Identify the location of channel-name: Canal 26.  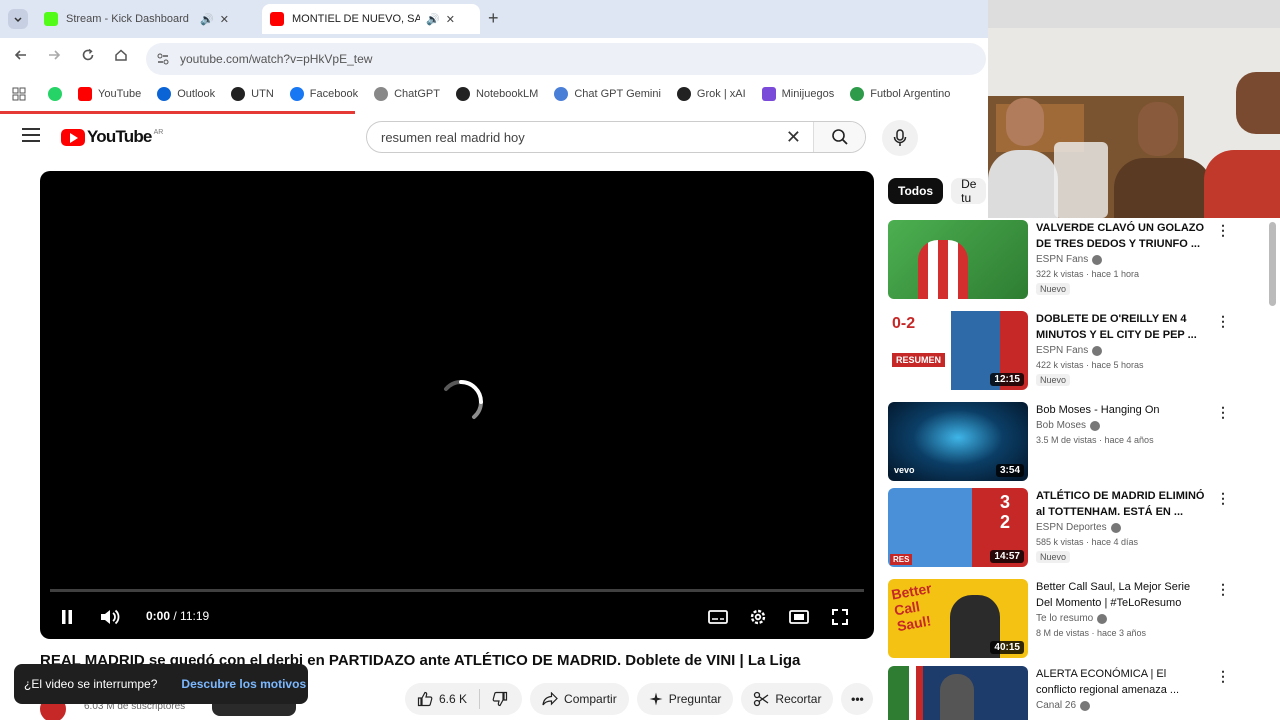
(1121, 705).